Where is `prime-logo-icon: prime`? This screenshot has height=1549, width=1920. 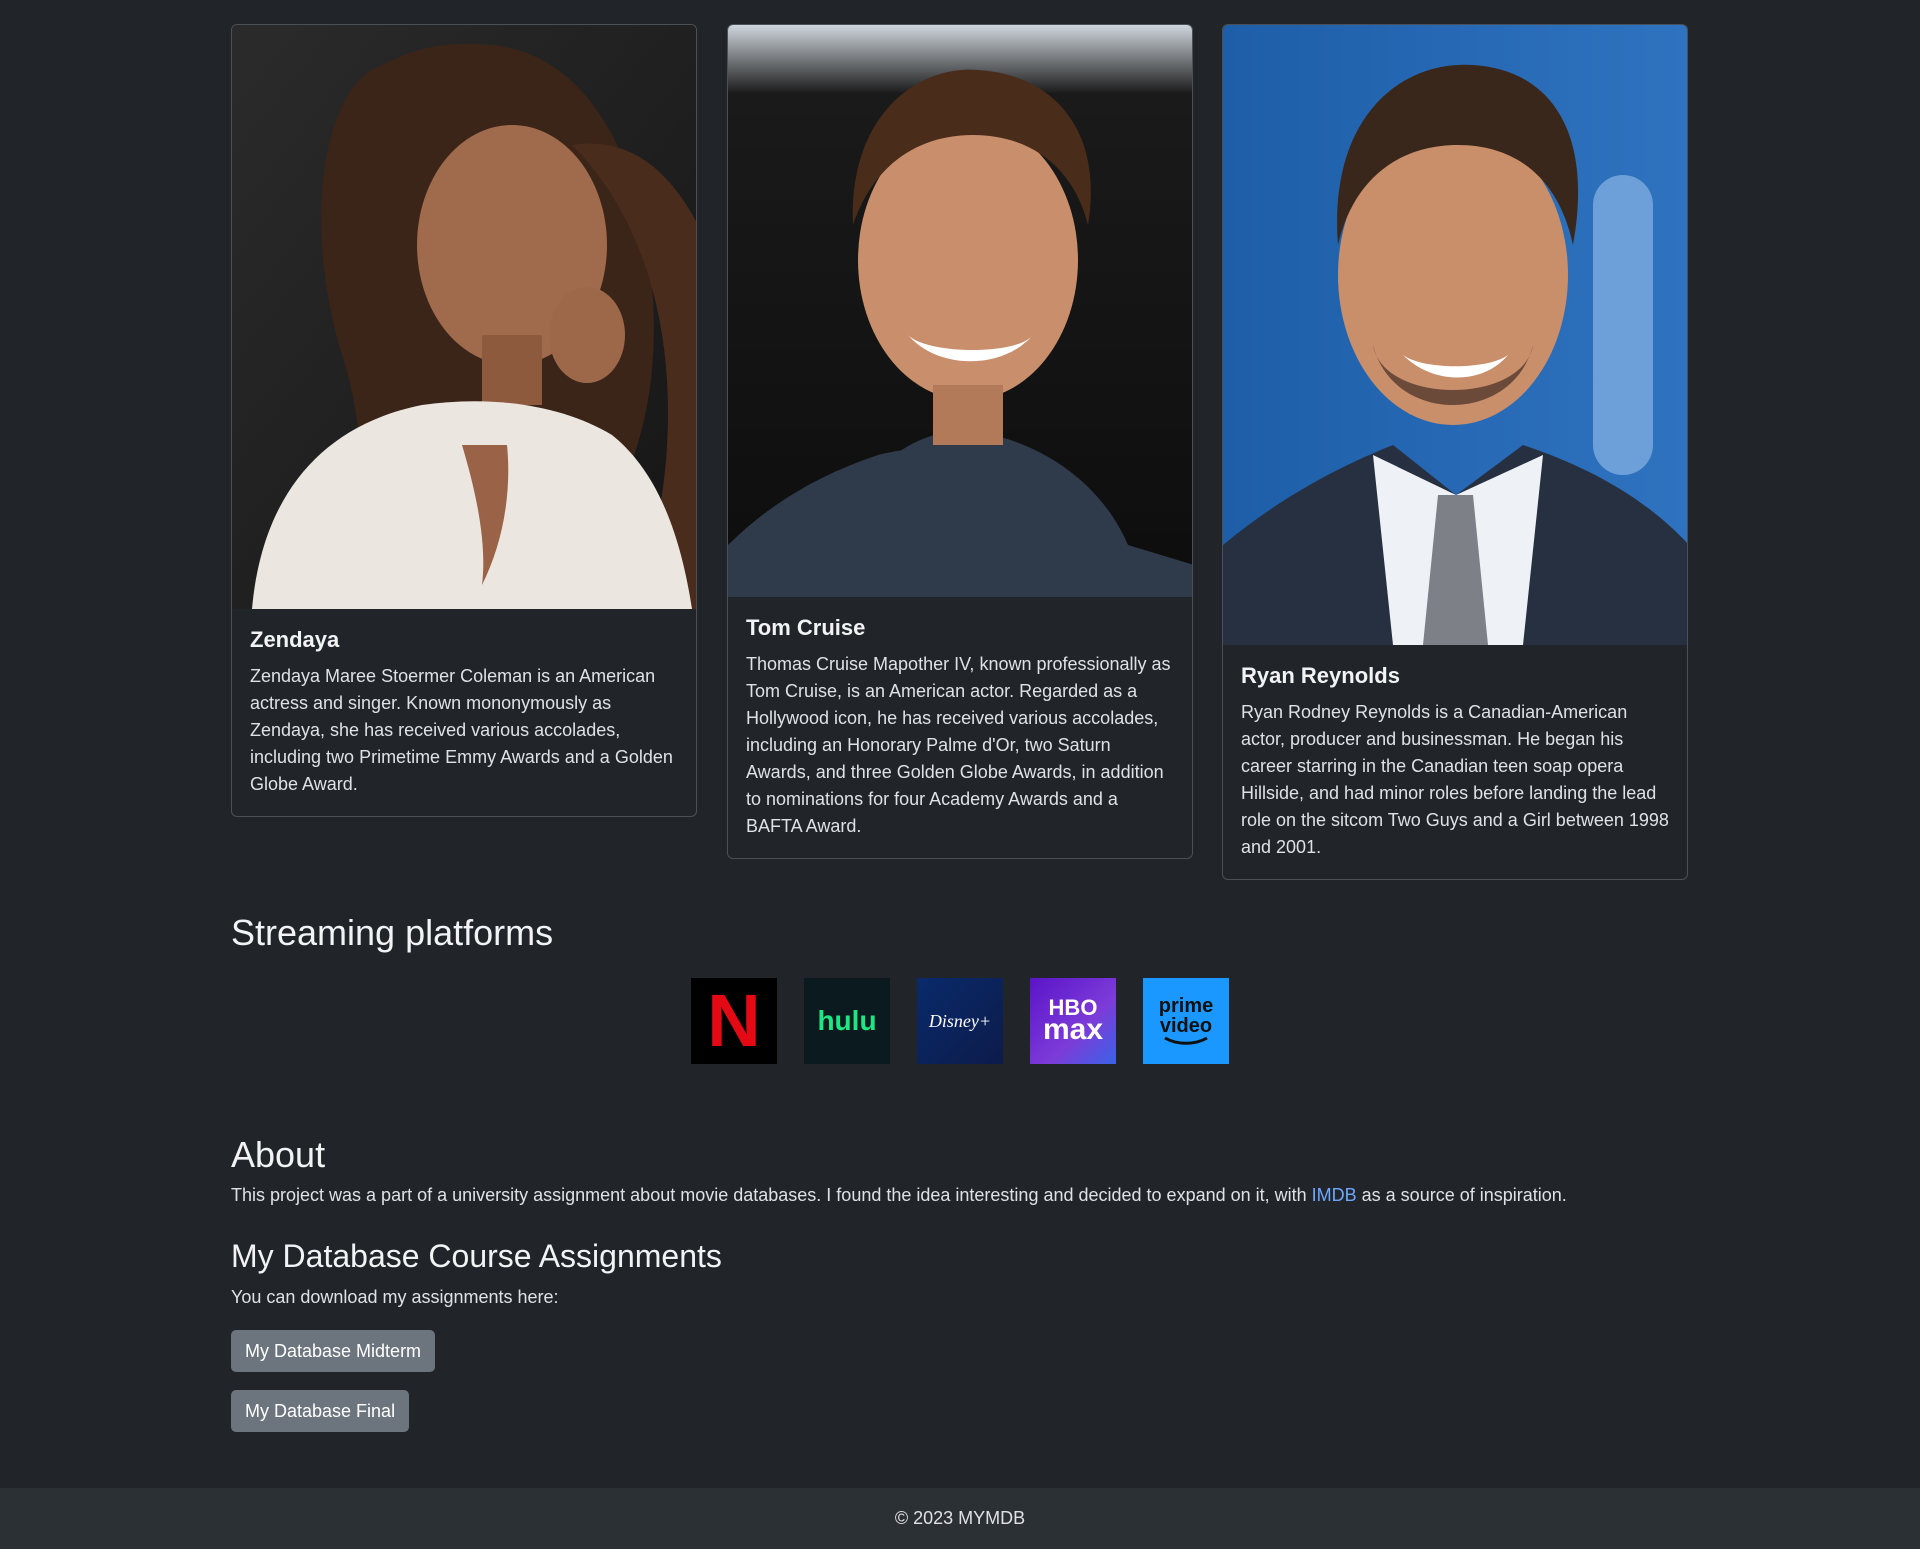 prime-logo-icon: prime is located at coordinates (1186, 1006).